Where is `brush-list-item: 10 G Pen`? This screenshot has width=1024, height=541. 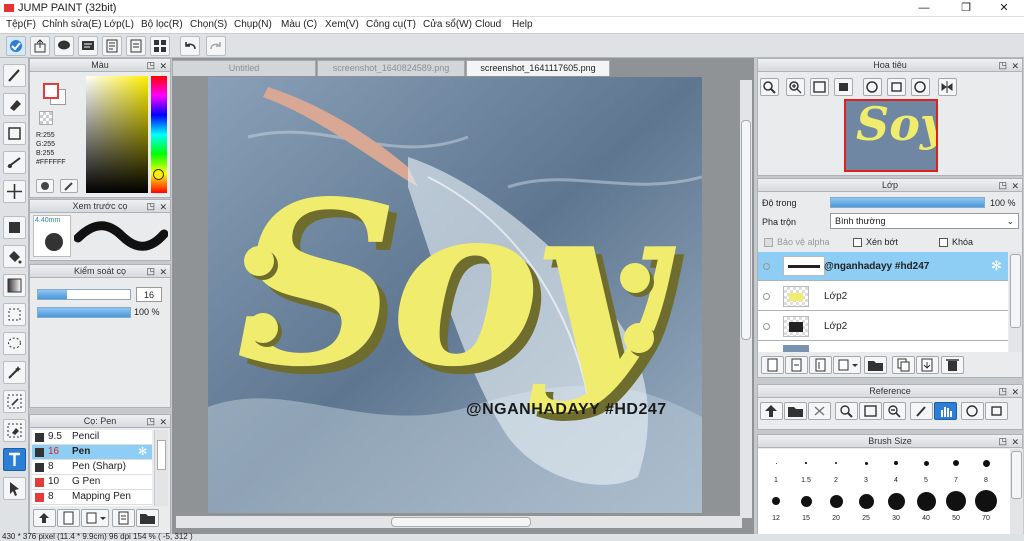 brush-list-item: 10 G Pen is located at coordinates (92, 482).